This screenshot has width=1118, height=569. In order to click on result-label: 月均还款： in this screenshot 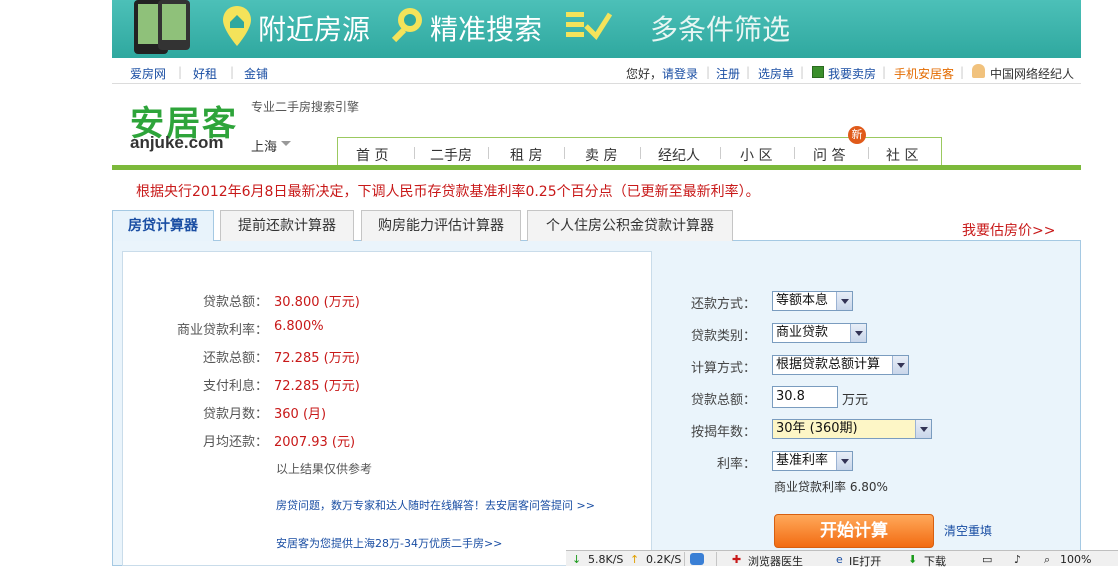, I will do `click(235, 442)`.